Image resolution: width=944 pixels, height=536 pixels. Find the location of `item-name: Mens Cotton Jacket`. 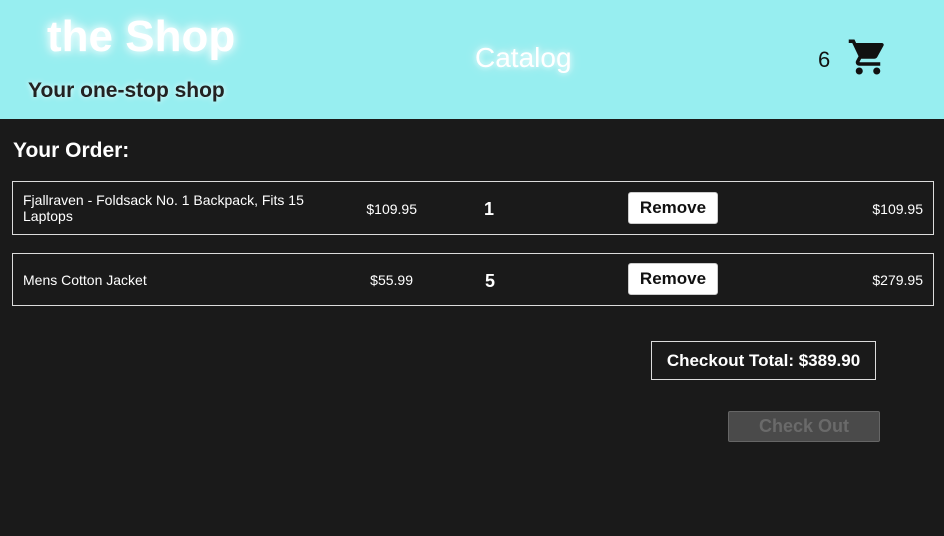

item-name: Mens Cotton Jacket is located at coordinates (85, 280).